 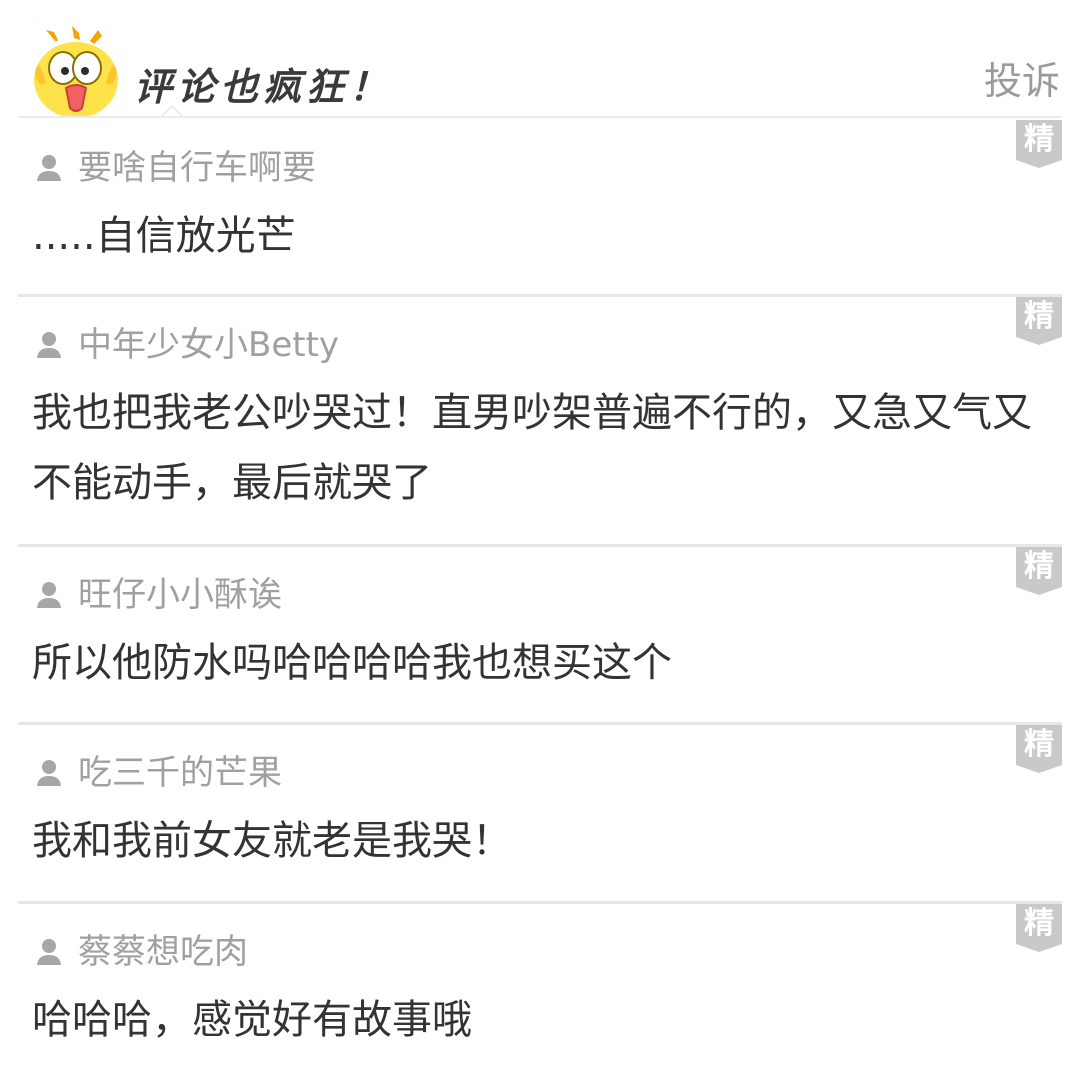 What do you see at coordinates (180, 773) in the screenshot?
I see `username: 吃三千的芒果` at bounding box center [180, 773].